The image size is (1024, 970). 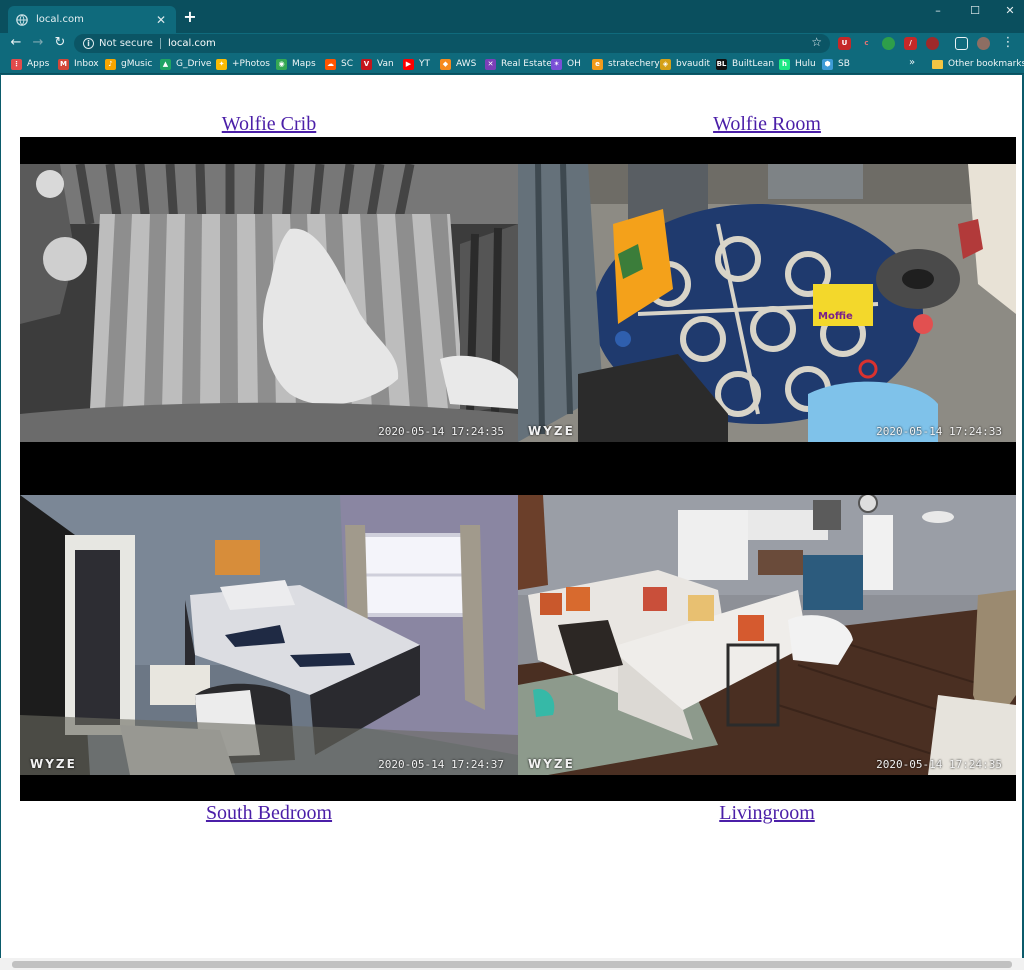 I want to click on url-text: local.com, so click(x=192, y=43).